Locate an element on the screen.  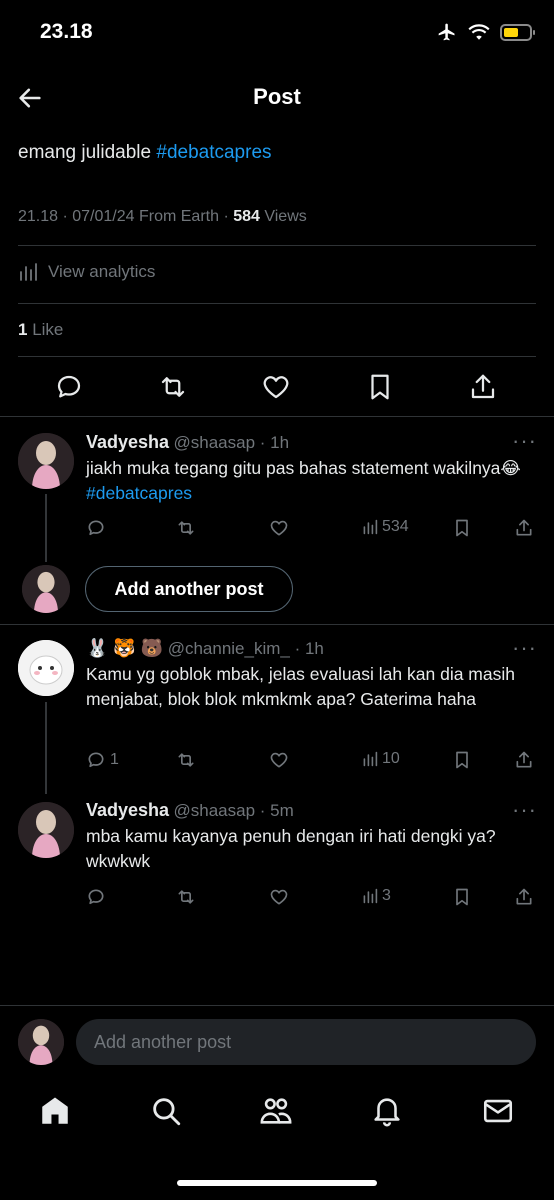
reply-actions: 1 10 is located at coordinates (277, 761).